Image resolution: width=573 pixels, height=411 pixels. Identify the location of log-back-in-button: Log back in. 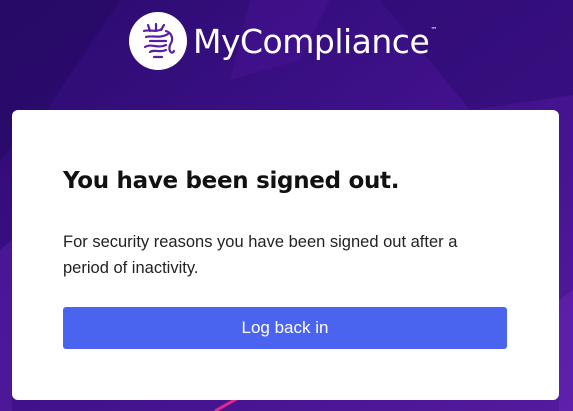
(285, 328).